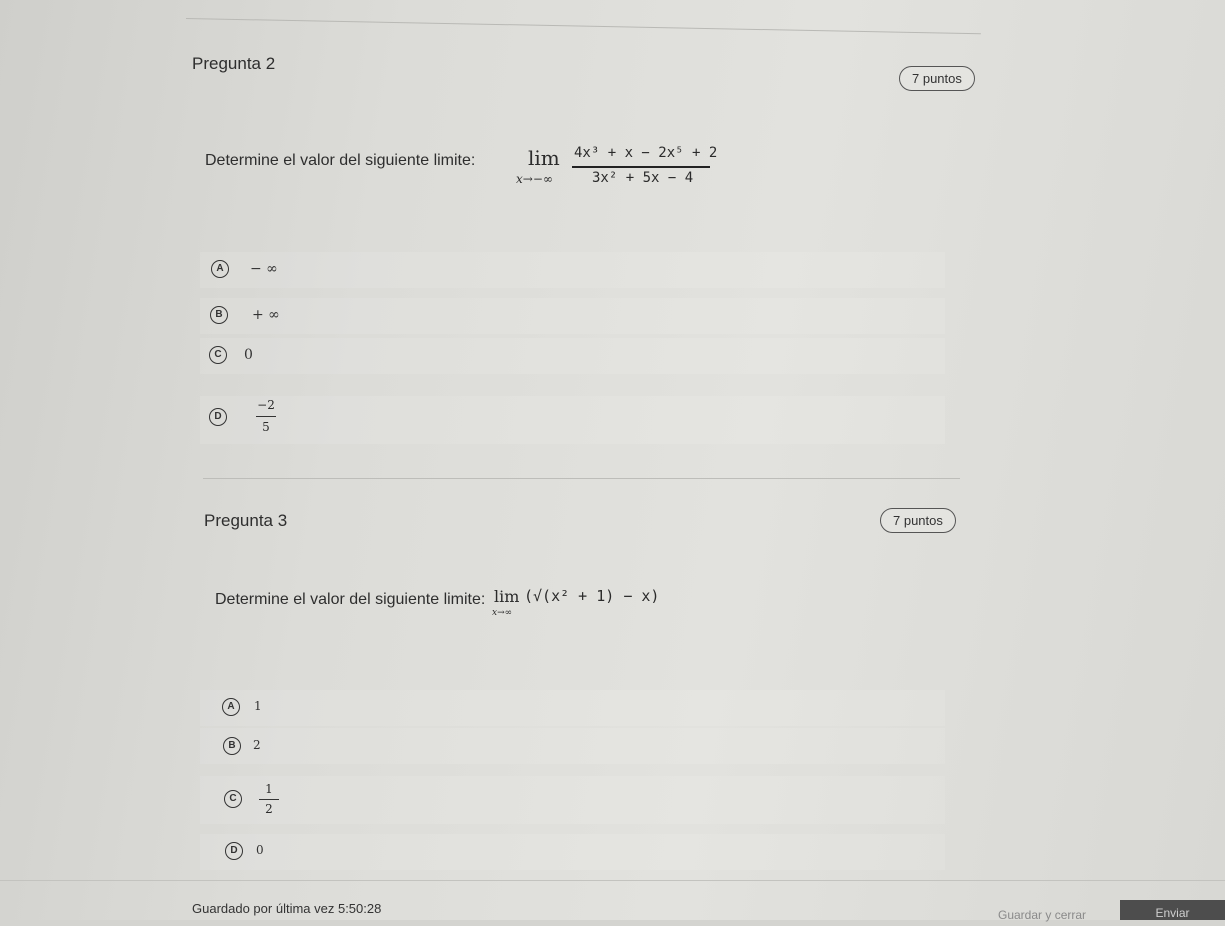 The width and height of the screenshot is (1225, 926). What do you see at coordinates (643, 178) in the screenshot?
I see `fraction-denominator: 3x² + 5x − 4` at bounding box center [643, 178].